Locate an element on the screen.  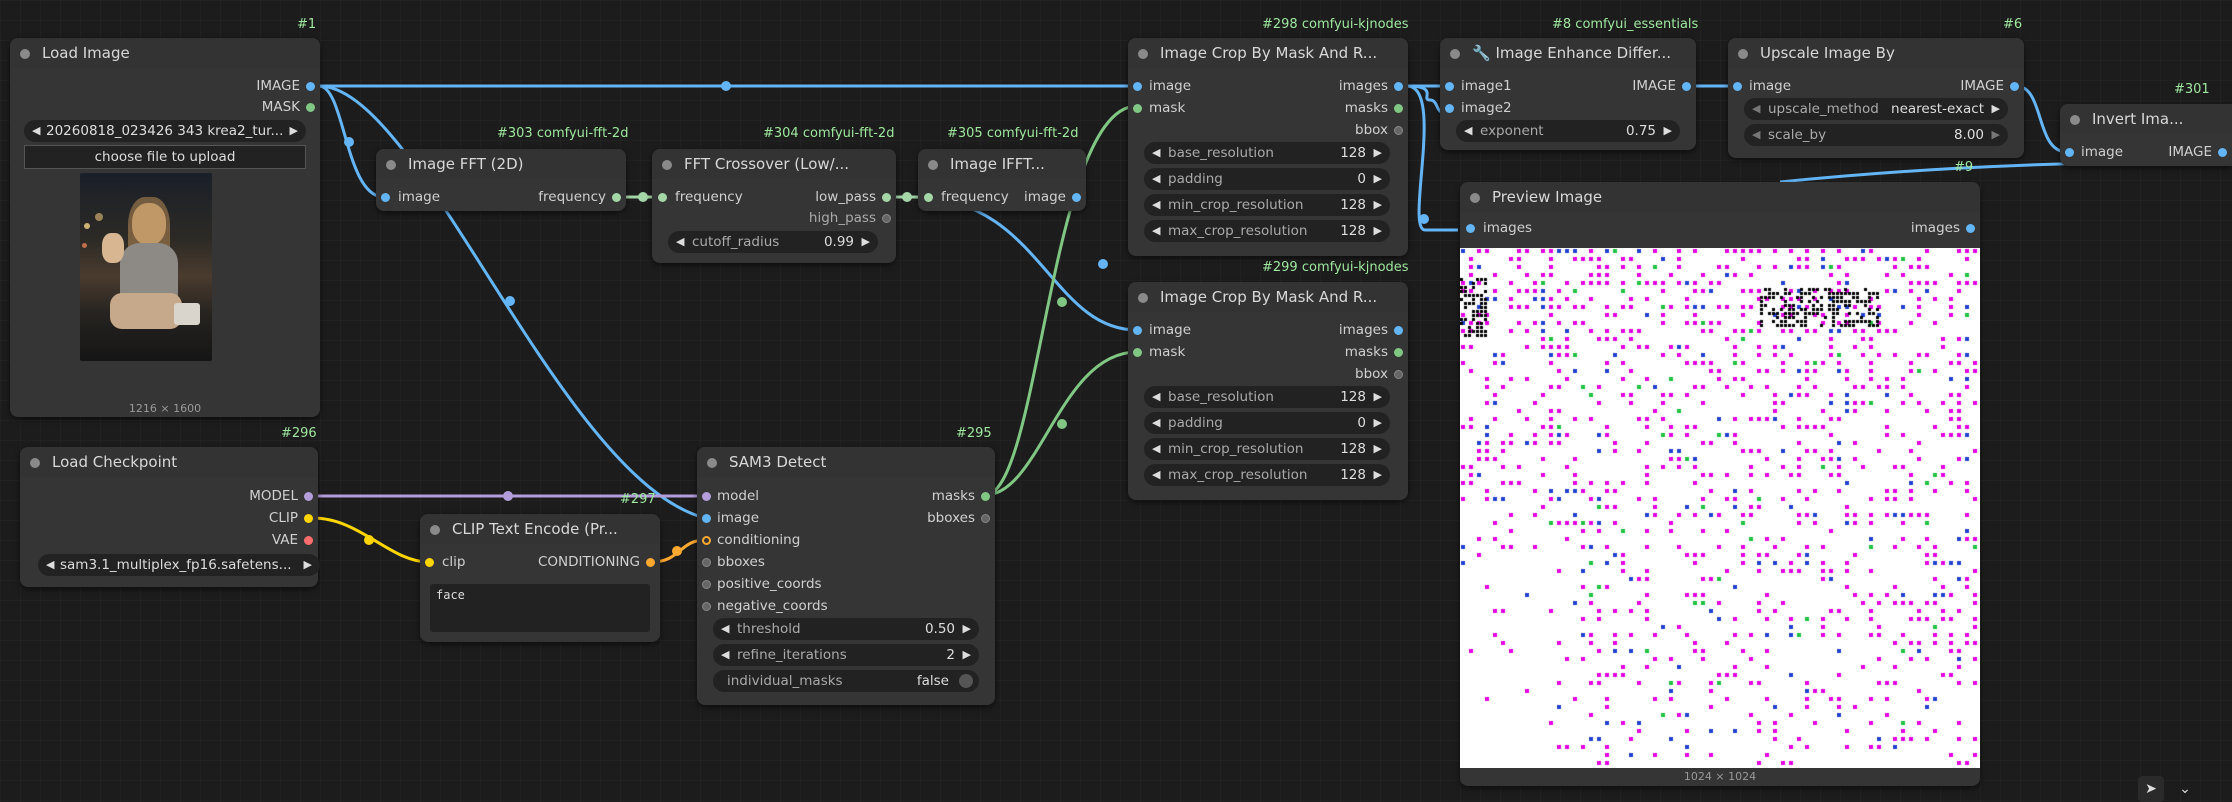
chevron-down-icon: ⌄ is located at coordinates (2185, 789).